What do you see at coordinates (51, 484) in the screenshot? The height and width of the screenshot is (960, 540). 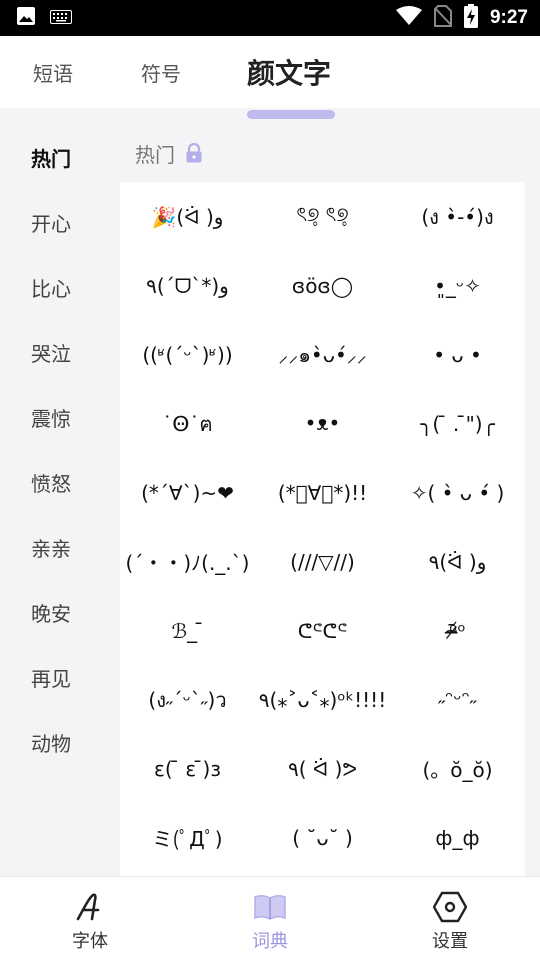 I see `category-item: 愤怒` at bounding box center [51, 484].